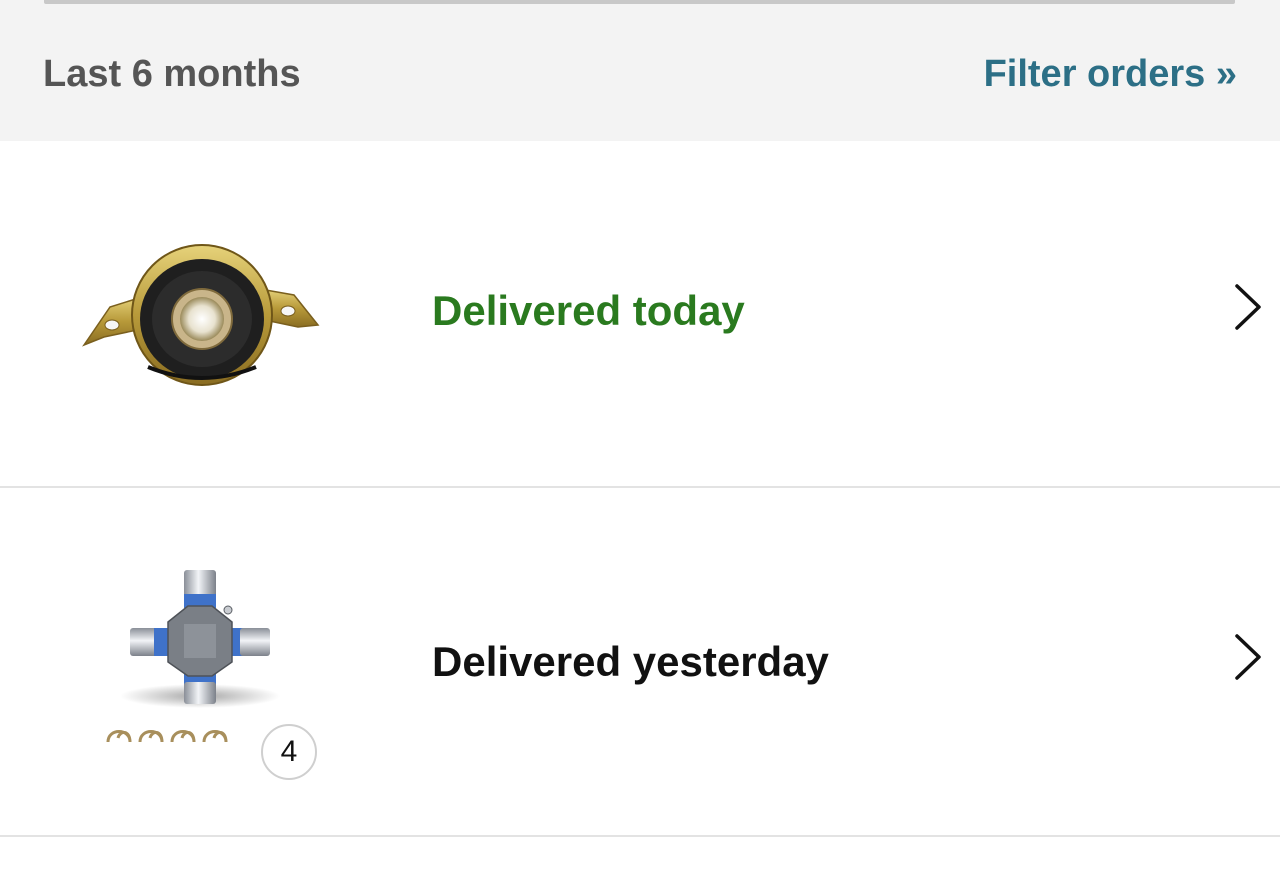 The width and height of the screenshot is (1280, 869). I want to click on row-divider, so click(640, 836).